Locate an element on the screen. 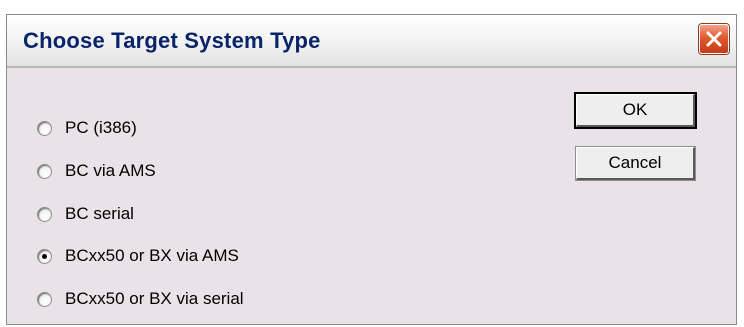 The image size is (744, 327). option-label: BCxx50 or BX via serial is located at coordinates (154, 298).